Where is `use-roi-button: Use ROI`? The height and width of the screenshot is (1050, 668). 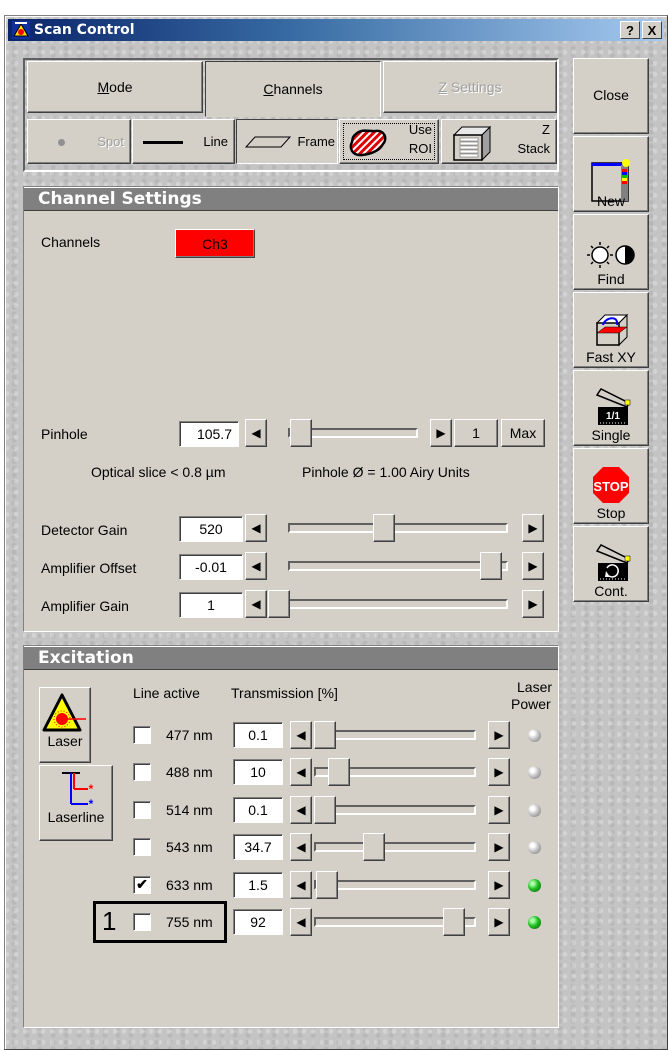 use-roi-button: Use ROI is located at coordinates (389, 141).